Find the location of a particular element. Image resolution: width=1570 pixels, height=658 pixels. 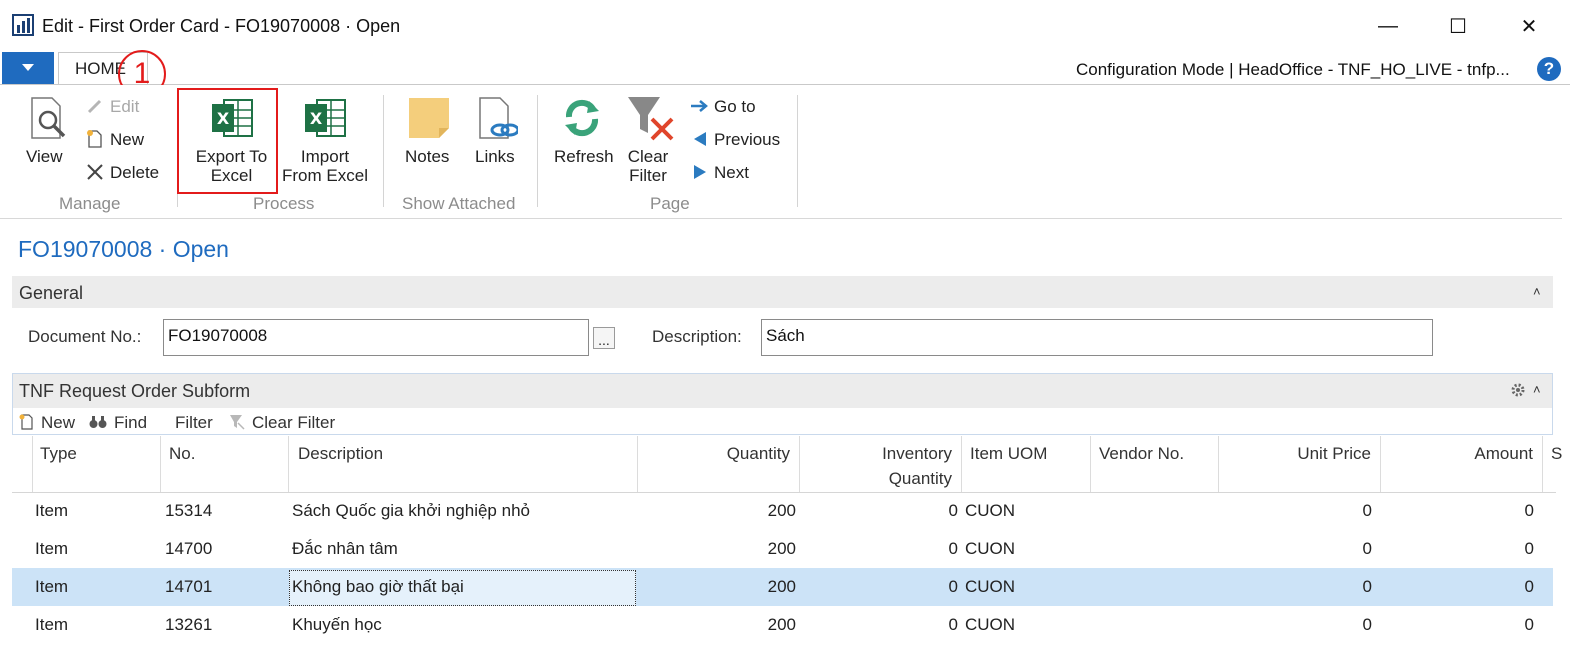

table-row: Item 14700 Đắc nhân tâm 200 0 CUON 0 0 is located at coordinates (782, 549).